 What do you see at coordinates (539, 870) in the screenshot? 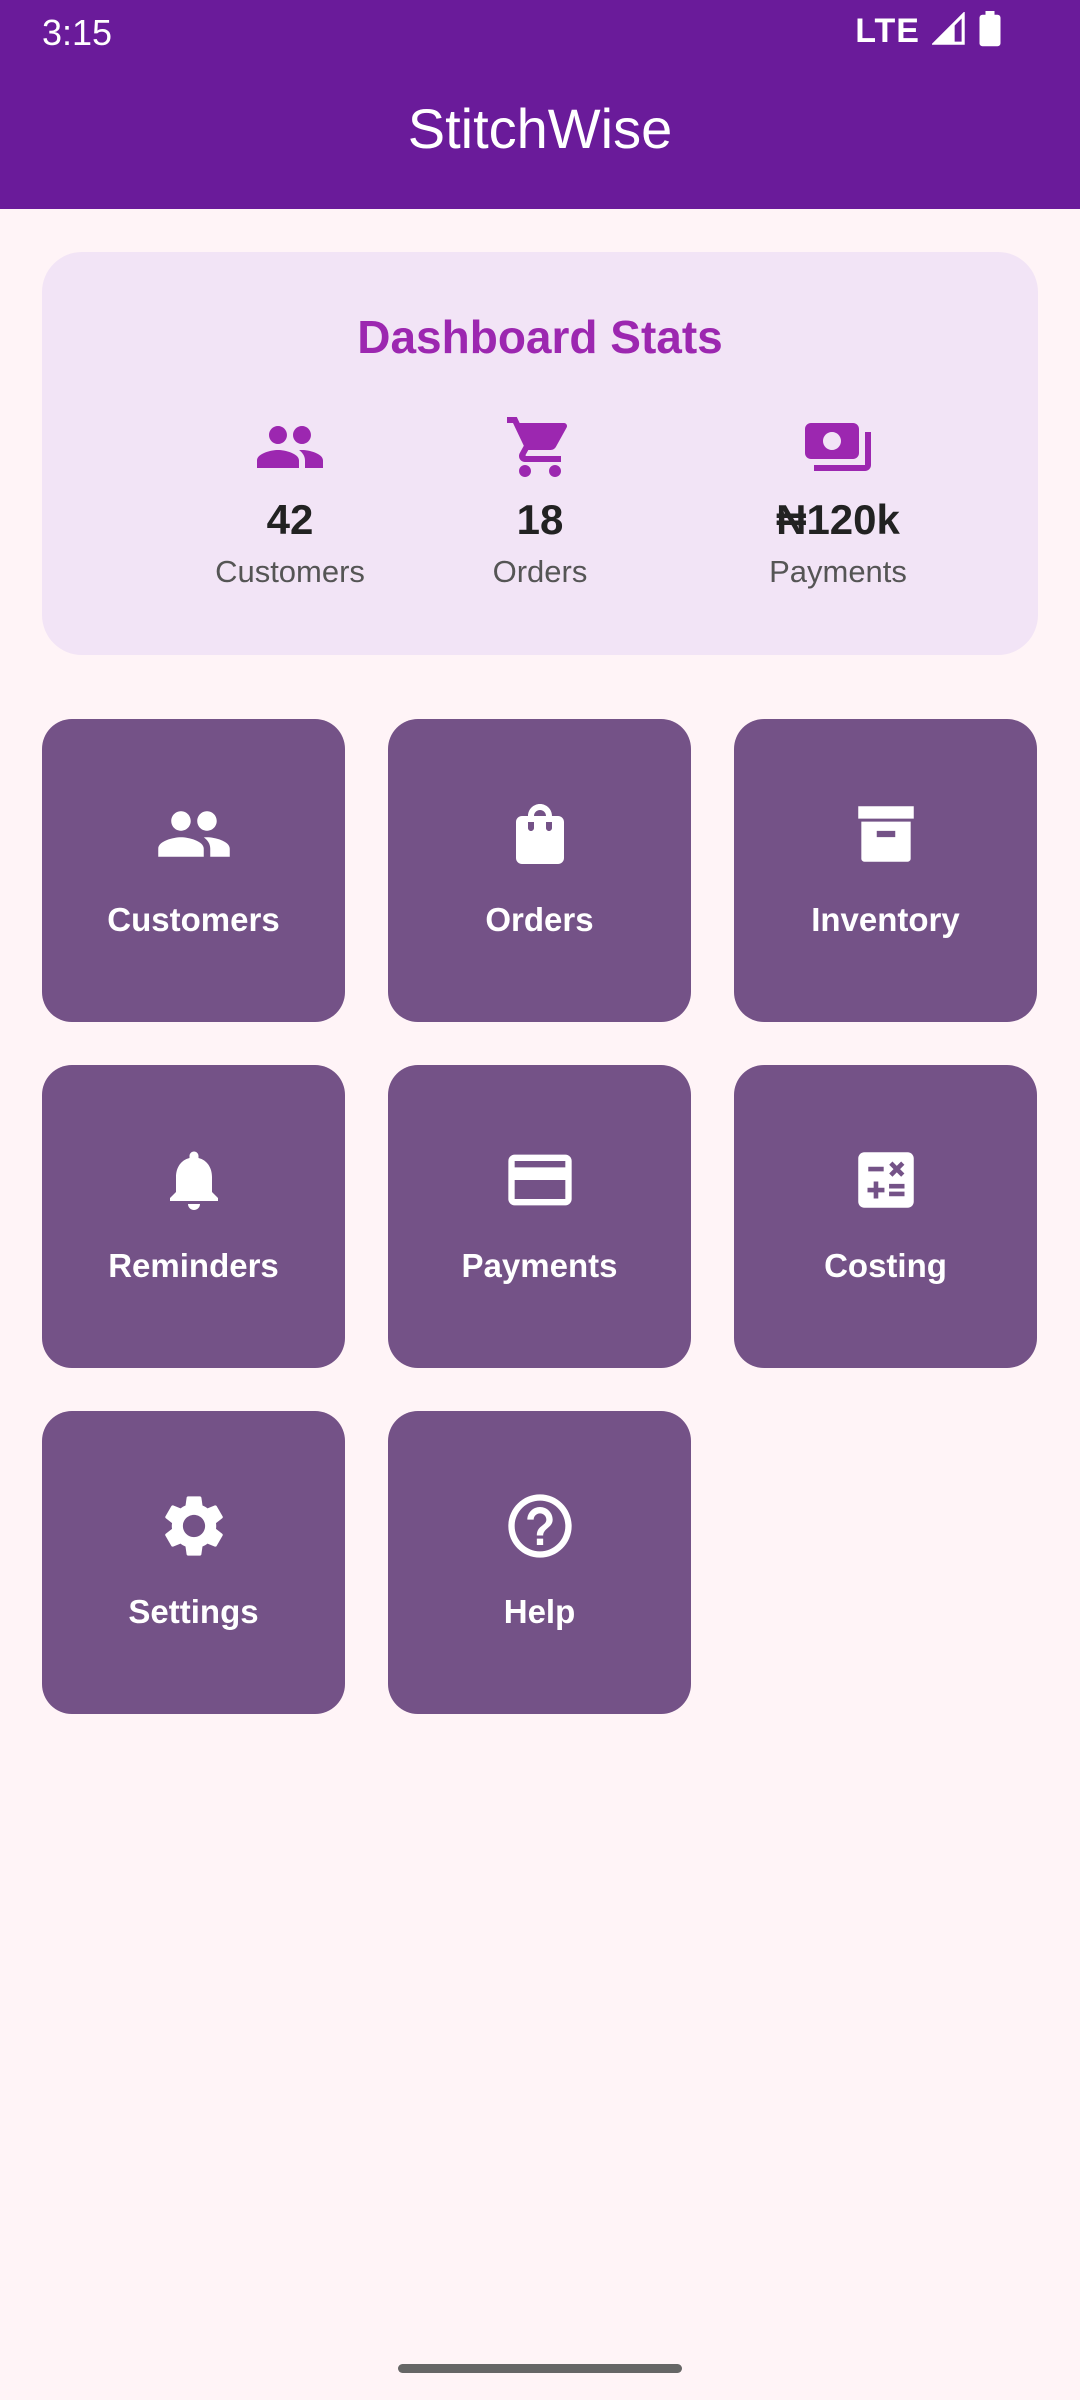
I see `tile-orders: Orders` at bounding box center [539, 870].